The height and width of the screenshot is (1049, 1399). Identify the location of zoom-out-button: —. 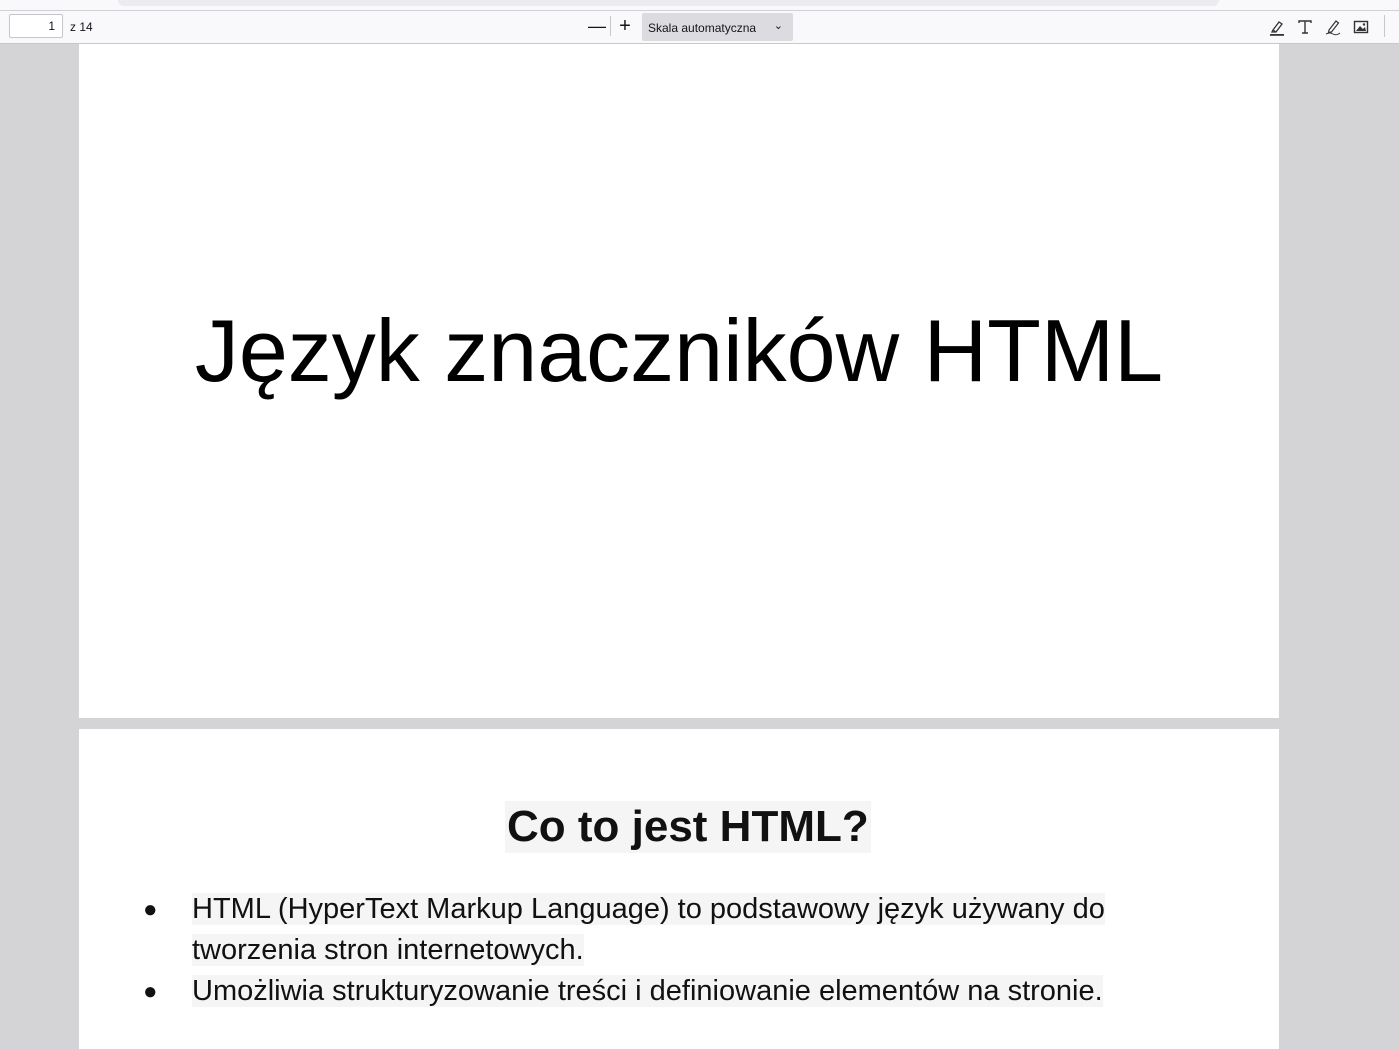
(597, 26).